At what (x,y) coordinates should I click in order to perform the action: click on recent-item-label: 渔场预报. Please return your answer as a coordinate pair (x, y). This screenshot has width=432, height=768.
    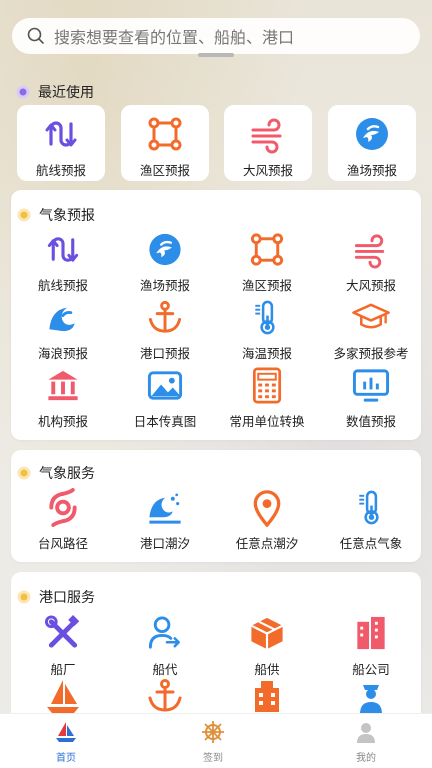
    Looking at the image, I should click on (371, 170).